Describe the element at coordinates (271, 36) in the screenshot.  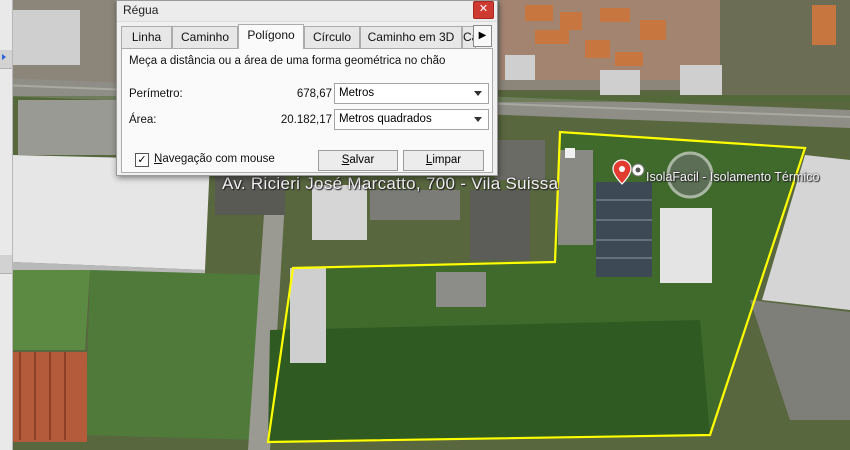
I see `tab-poligono: Polígono` at that location.